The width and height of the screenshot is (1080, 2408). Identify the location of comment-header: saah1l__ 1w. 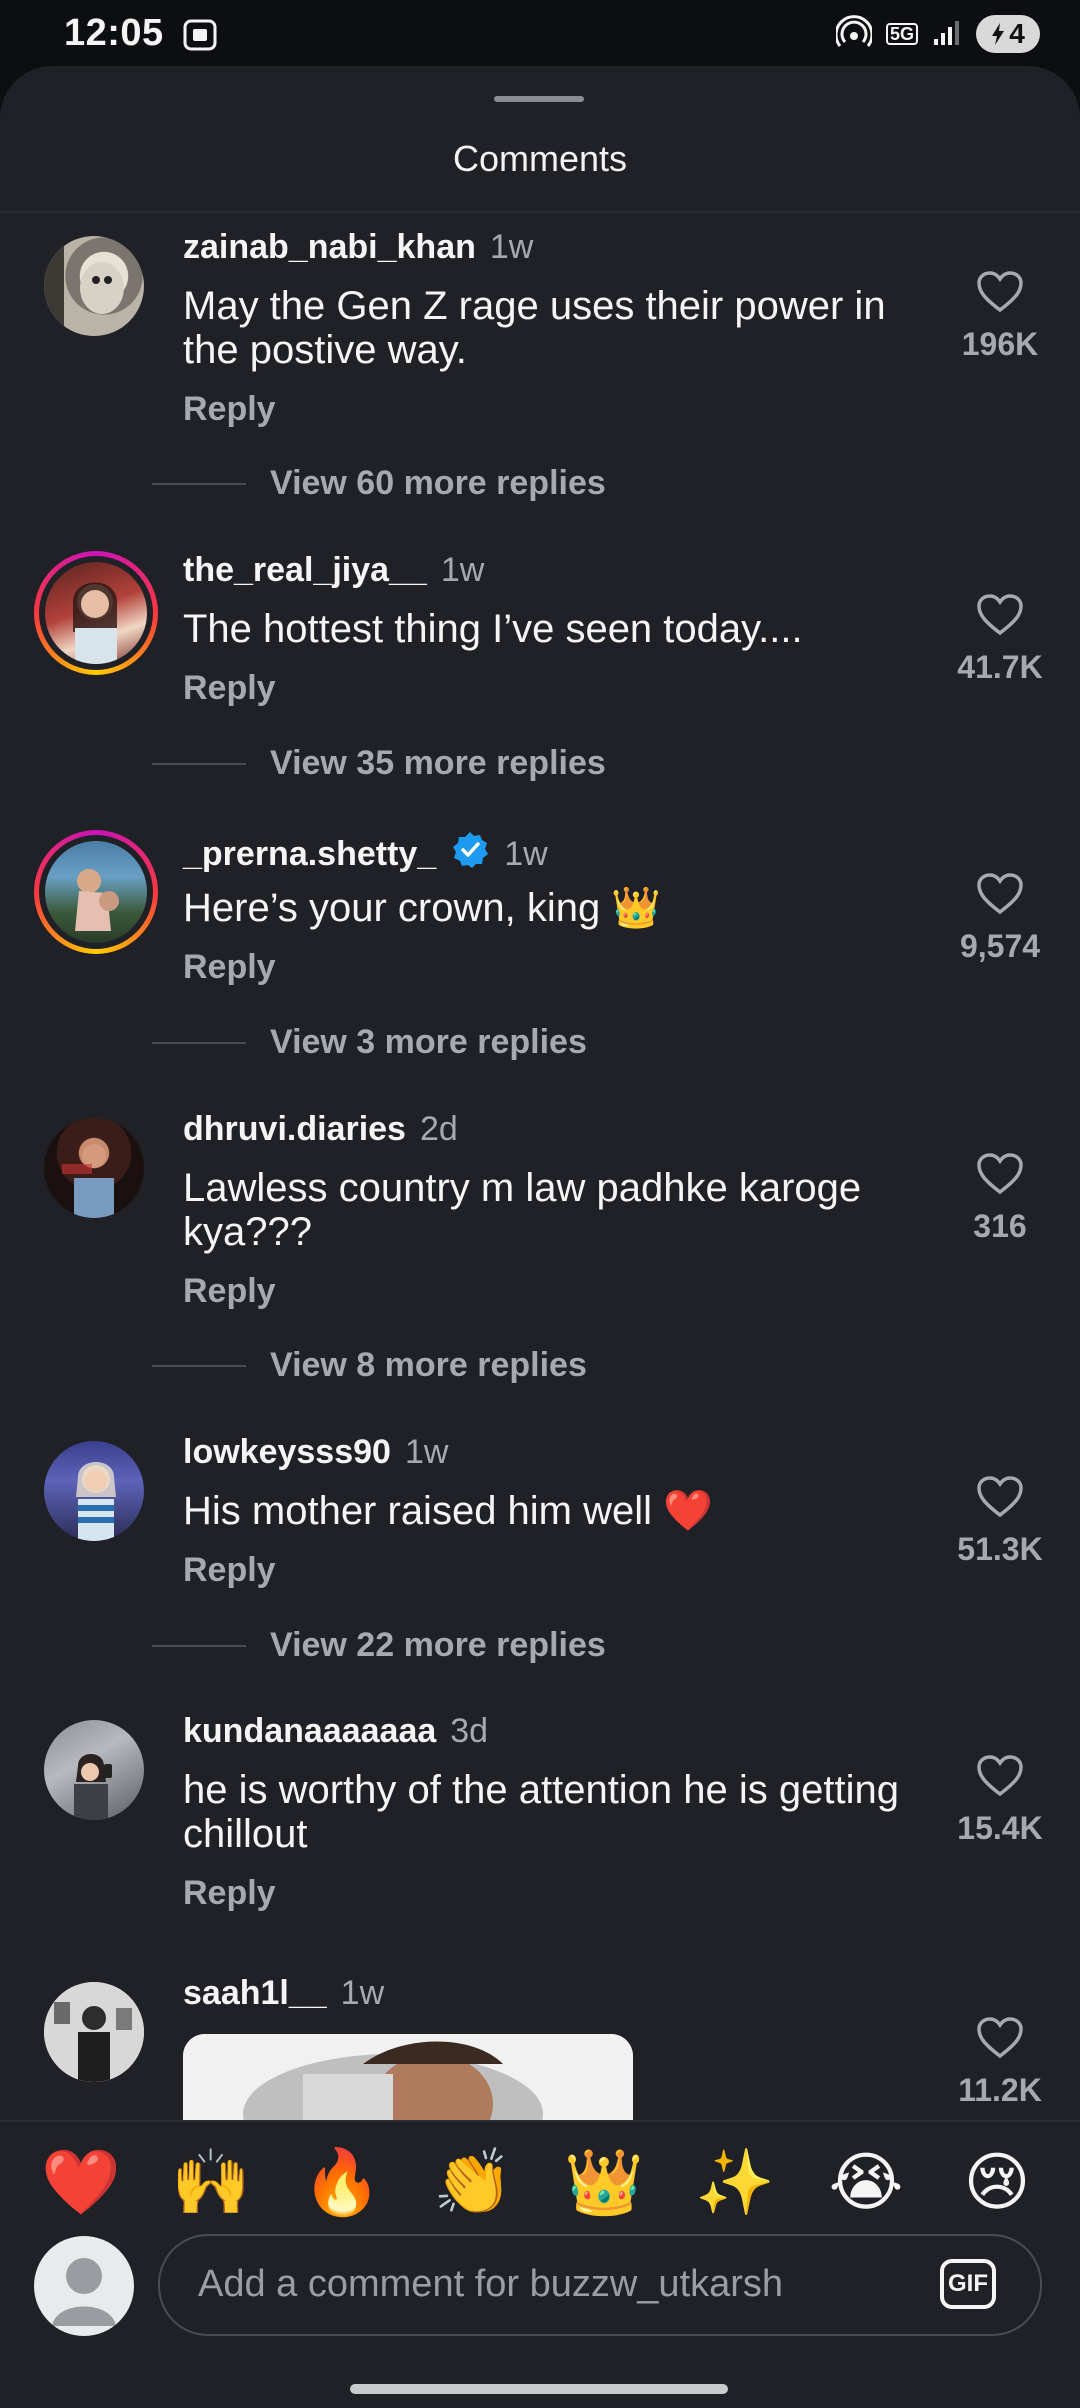
(283, 1993).